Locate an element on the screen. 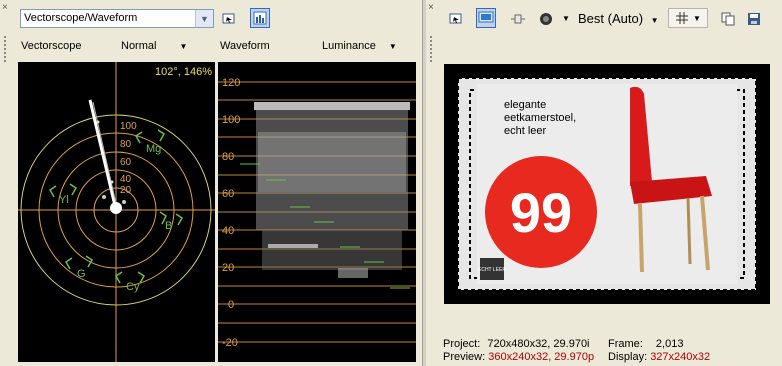  preview-label: Preview: is located at coordinates (464, 357).